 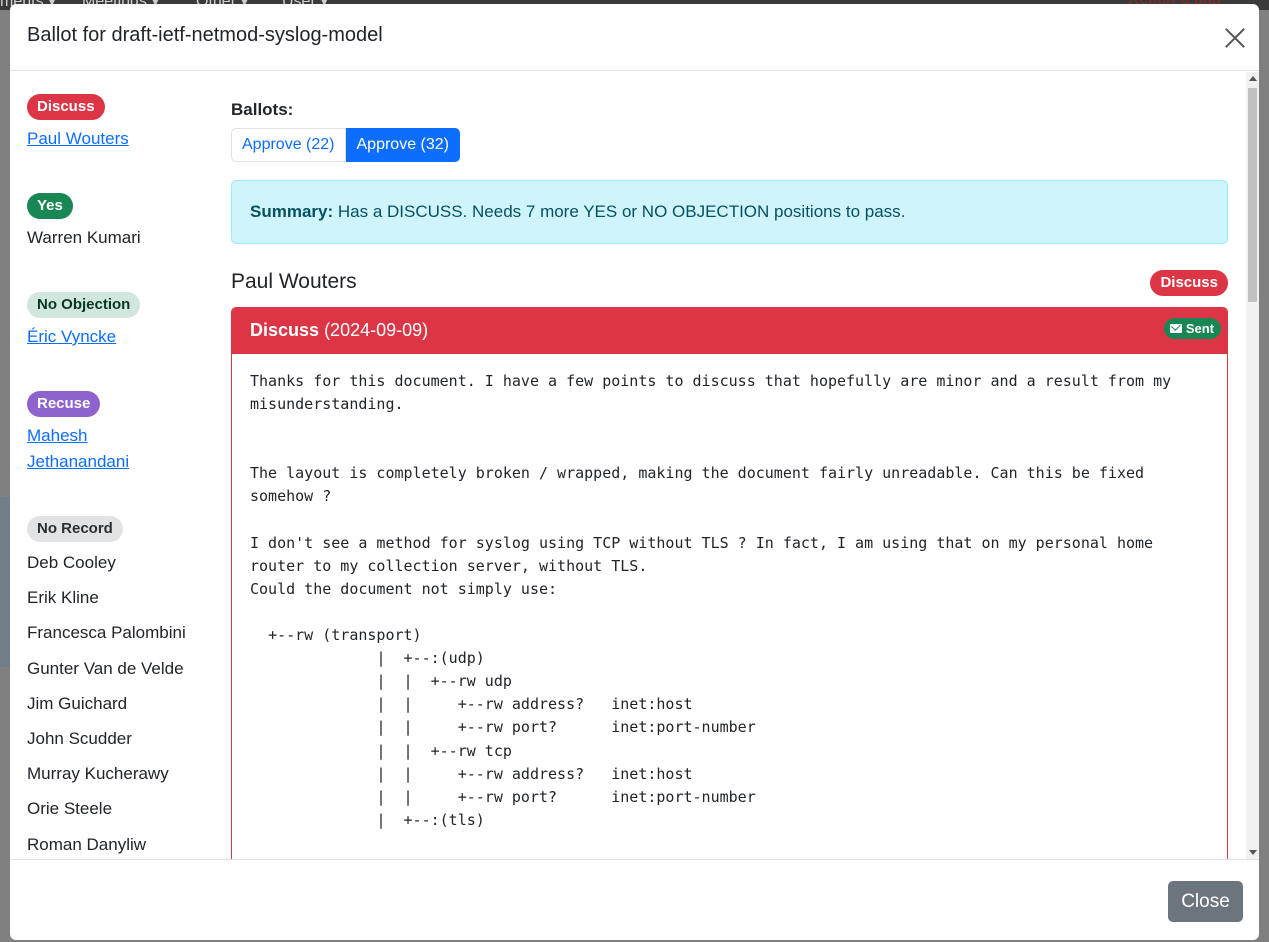 What do you see at coordinates (402, 145) in the screenshot?
I see `ballot-tab-approve-32: Approve (32)` at bounding box center [402, 145].